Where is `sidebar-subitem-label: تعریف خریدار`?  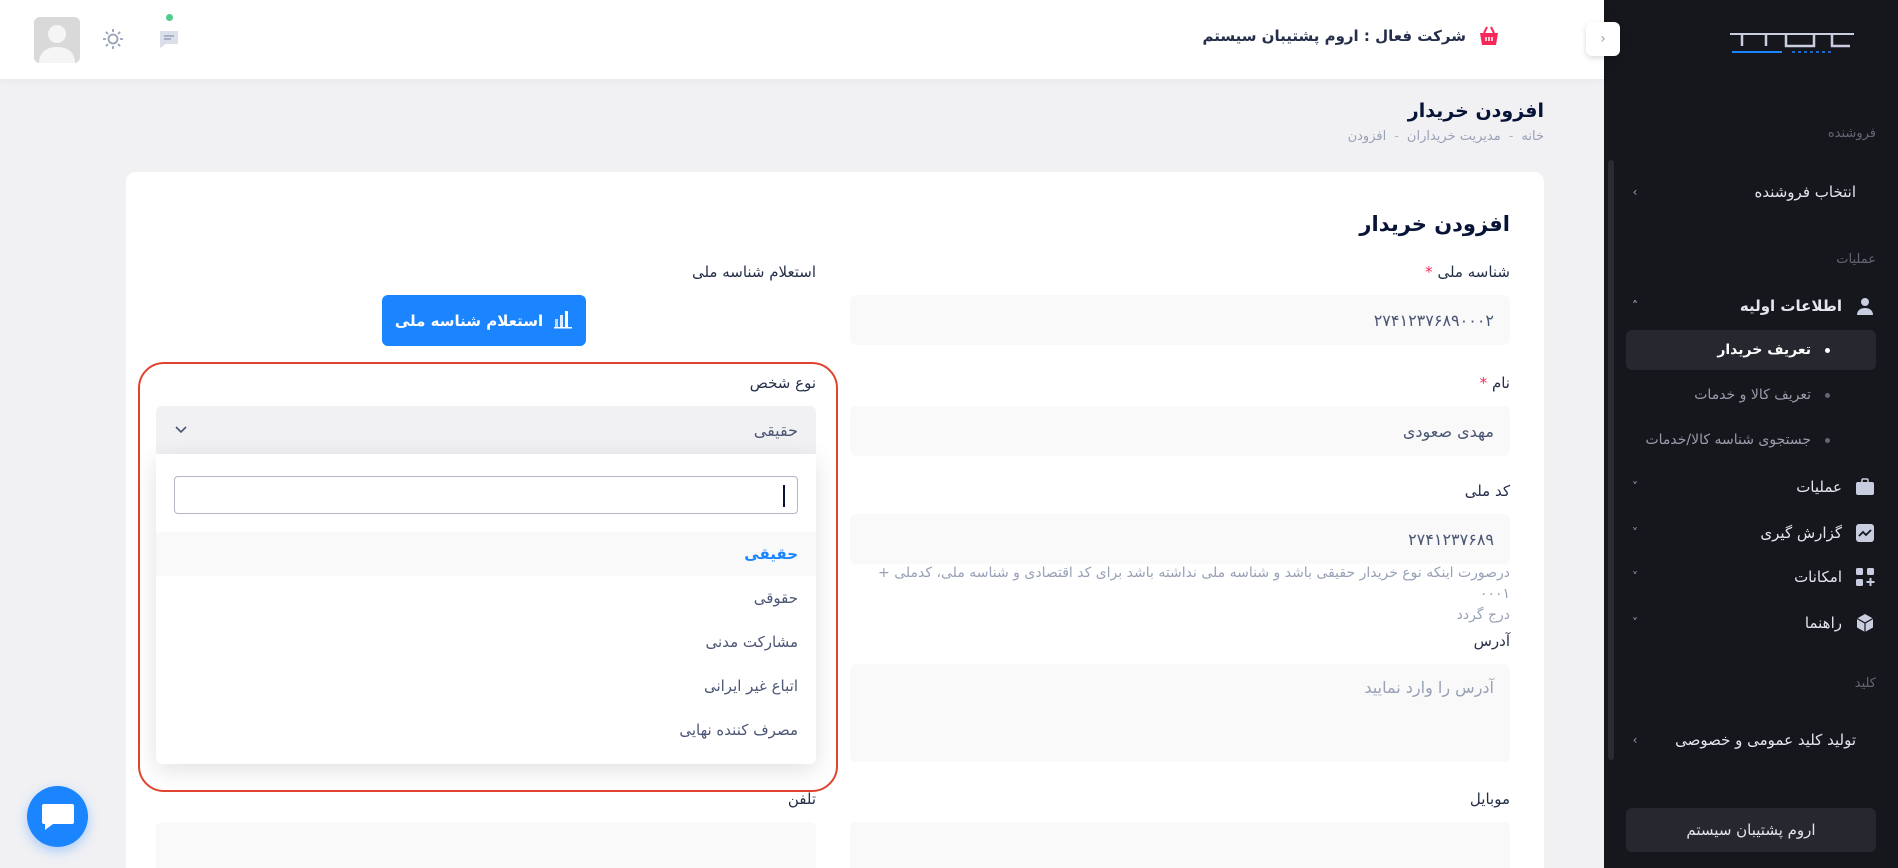 sidebar-subitem-label: تعریف خریدار is located at coordinates (1764, 350).